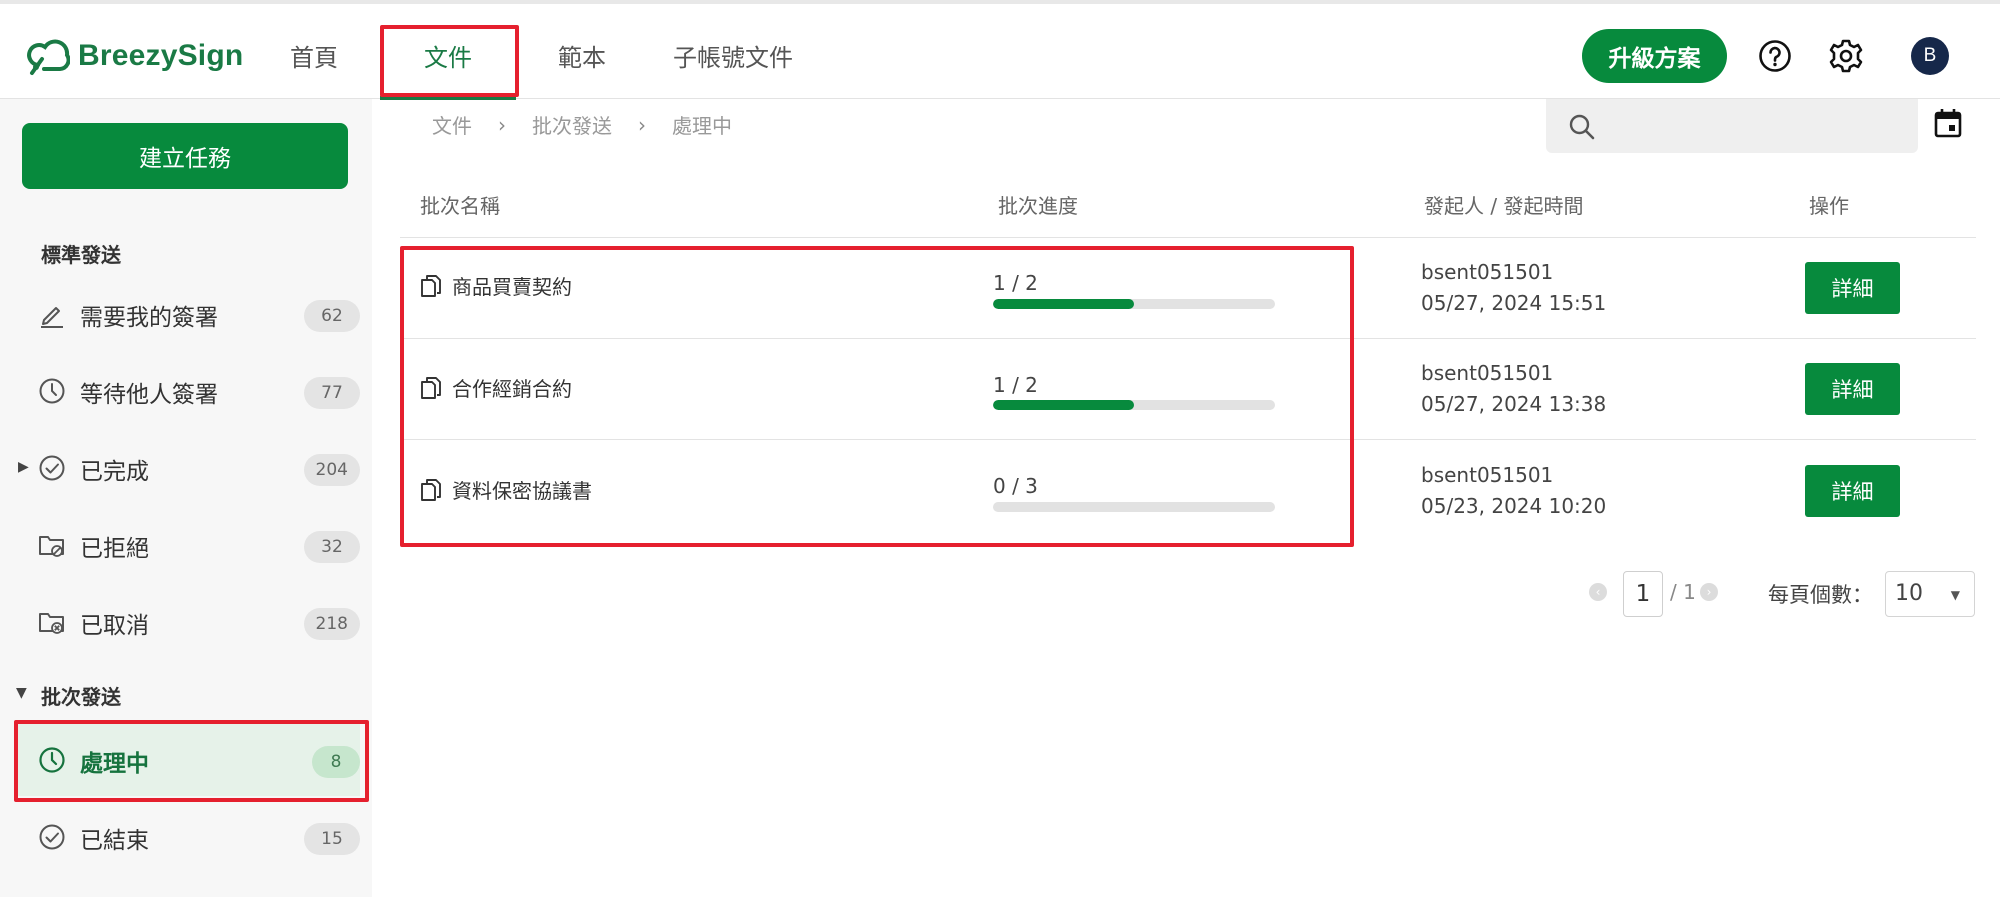  I want to click on upgrade-plan-button: 升級方案, so click(1654, 56).